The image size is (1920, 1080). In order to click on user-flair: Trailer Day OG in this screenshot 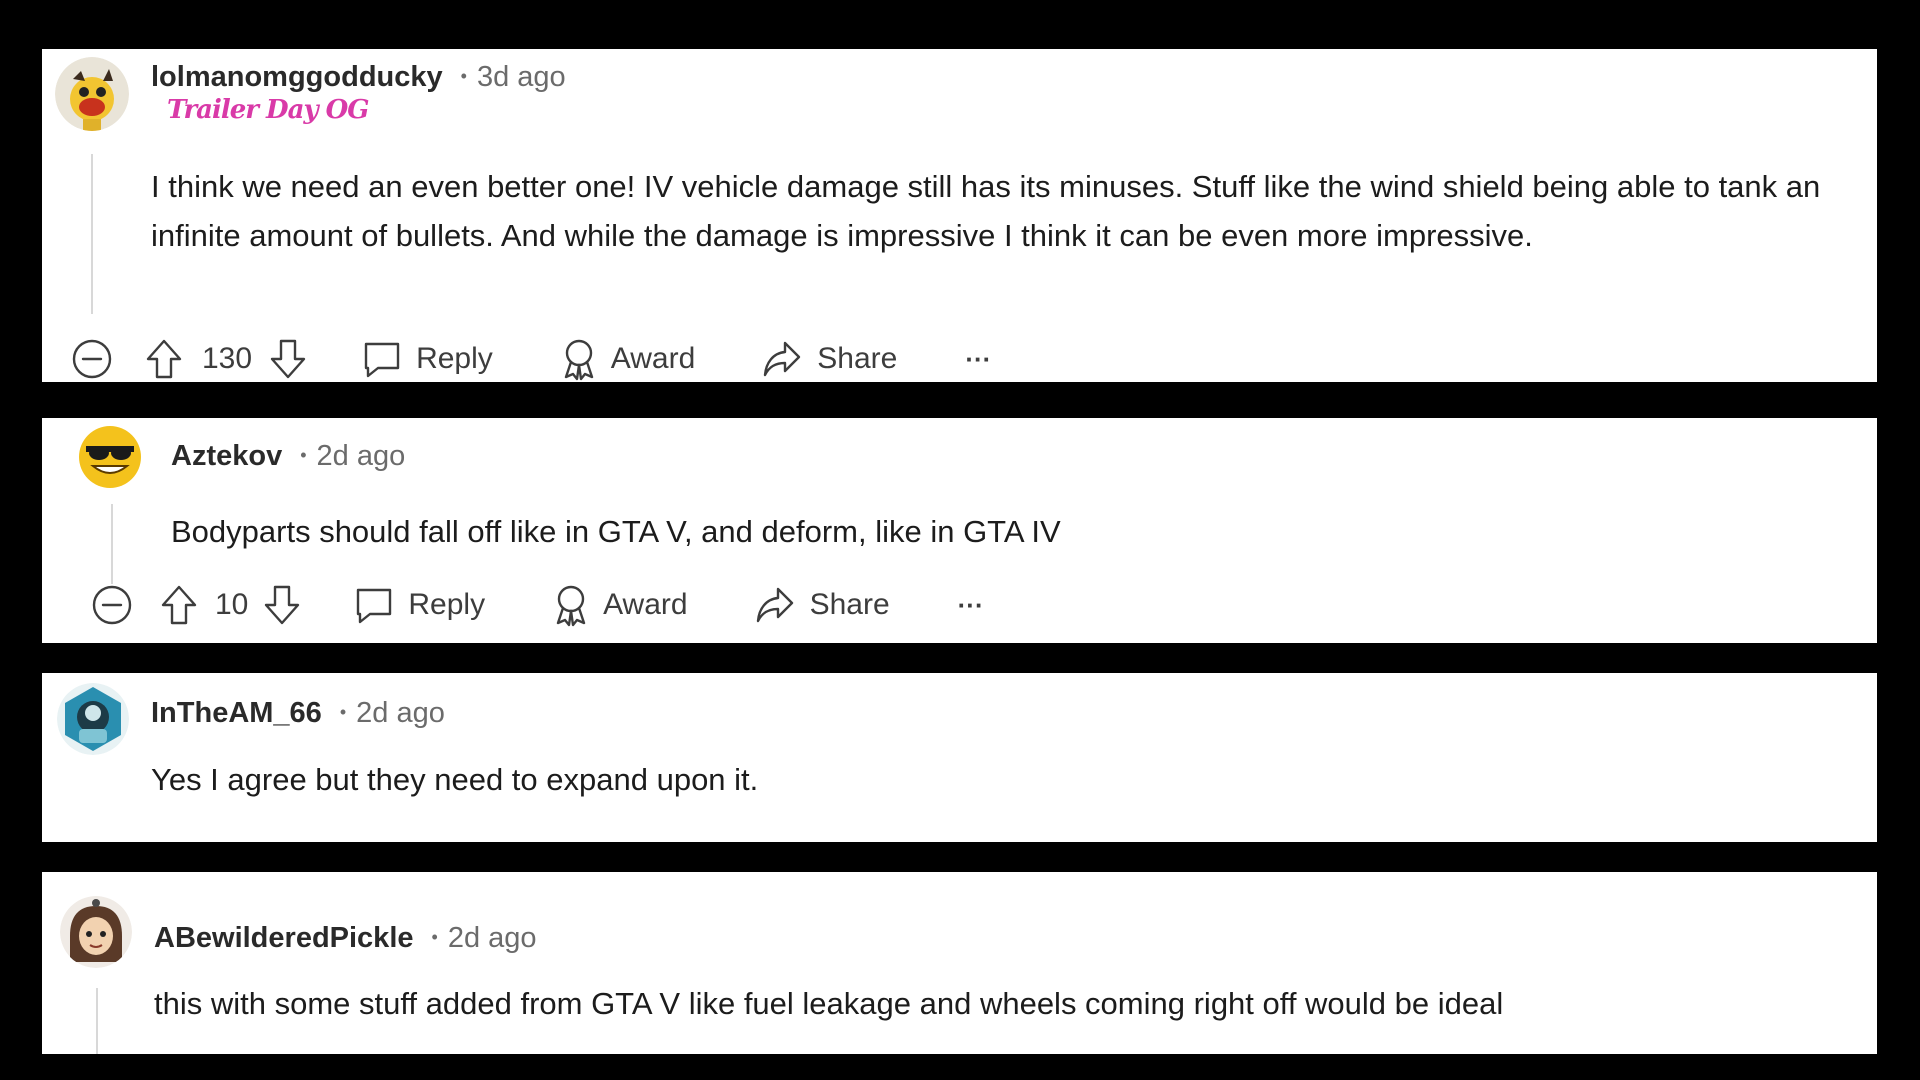, I will do `click(268, 110)`.